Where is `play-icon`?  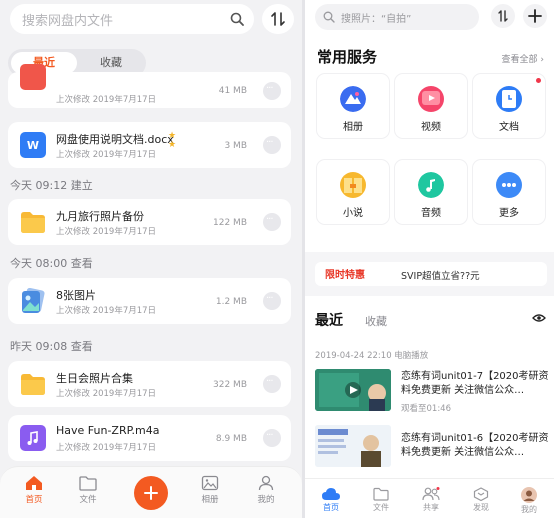 play-icon is located at coordinates (353, 390).